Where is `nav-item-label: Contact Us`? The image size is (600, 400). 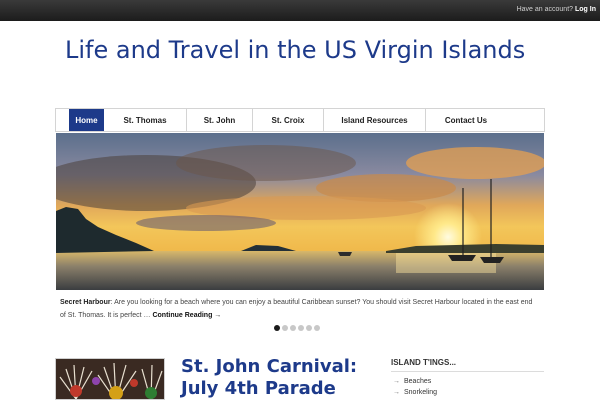
nav-item-label: Contact Us is located at coordinates (466, 120).